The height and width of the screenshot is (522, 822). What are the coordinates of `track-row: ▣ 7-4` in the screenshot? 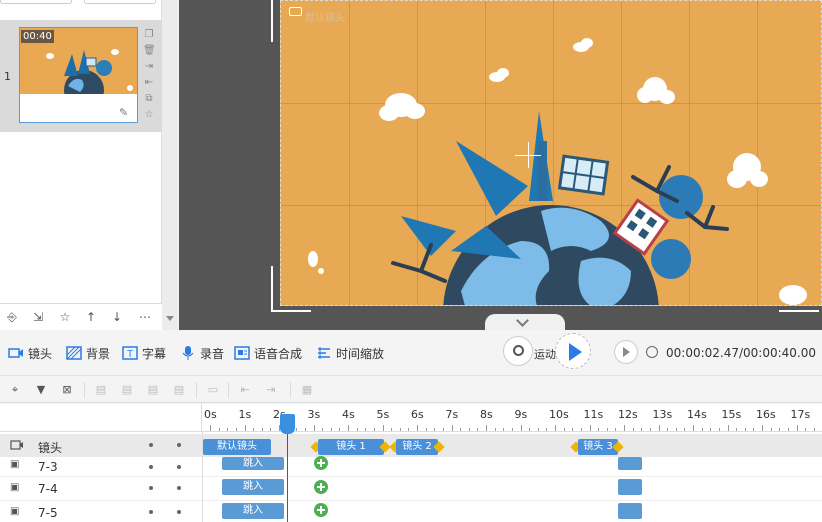 It's located at (411, 488).